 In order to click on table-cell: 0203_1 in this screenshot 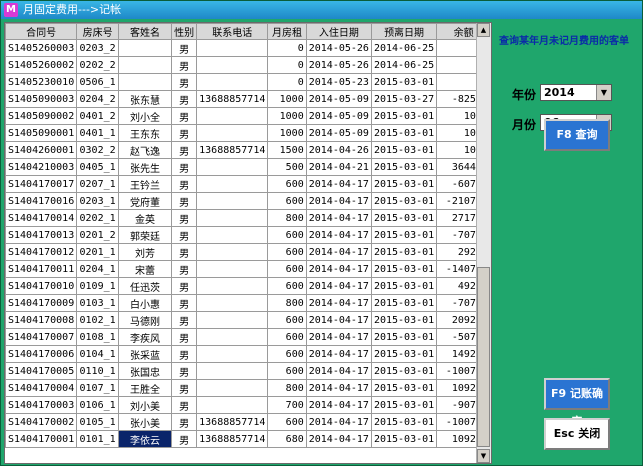, I will do `click(97, 201)`.